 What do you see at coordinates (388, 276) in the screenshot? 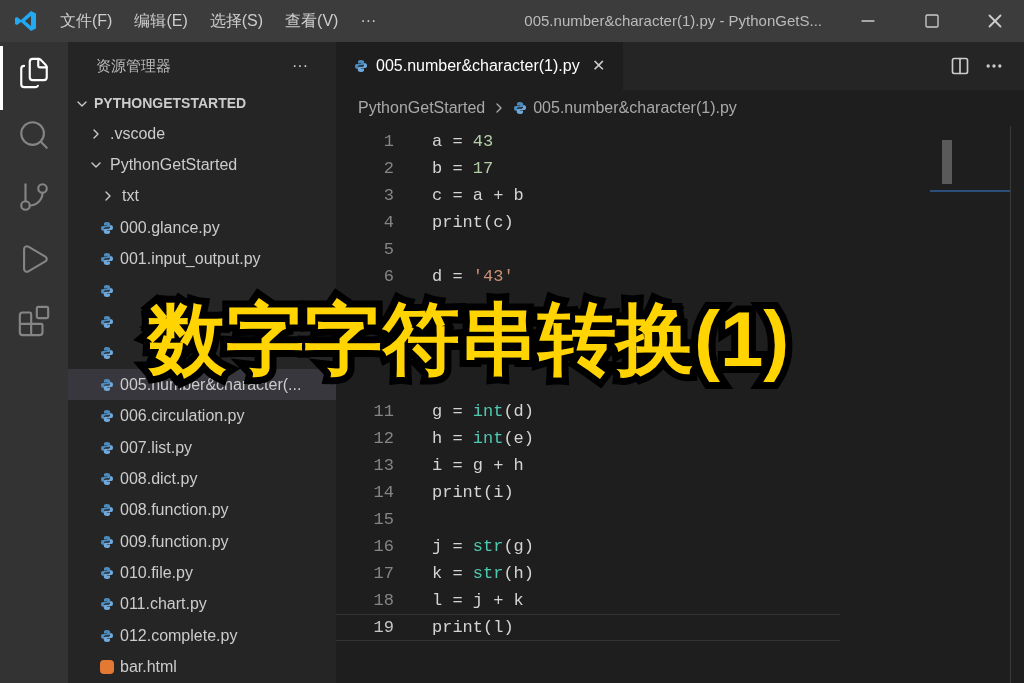
I see `line-number: 6` at bounding box center [388, 276].